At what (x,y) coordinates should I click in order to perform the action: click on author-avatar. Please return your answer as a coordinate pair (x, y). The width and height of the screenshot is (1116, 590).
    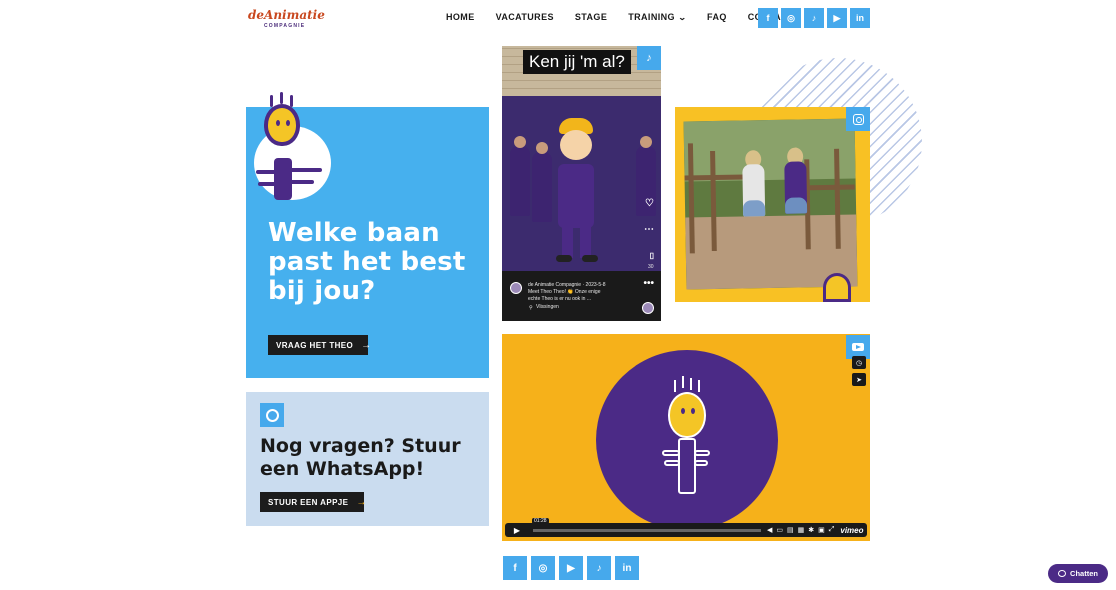
    Looking at the image, I should click on (516, 288).